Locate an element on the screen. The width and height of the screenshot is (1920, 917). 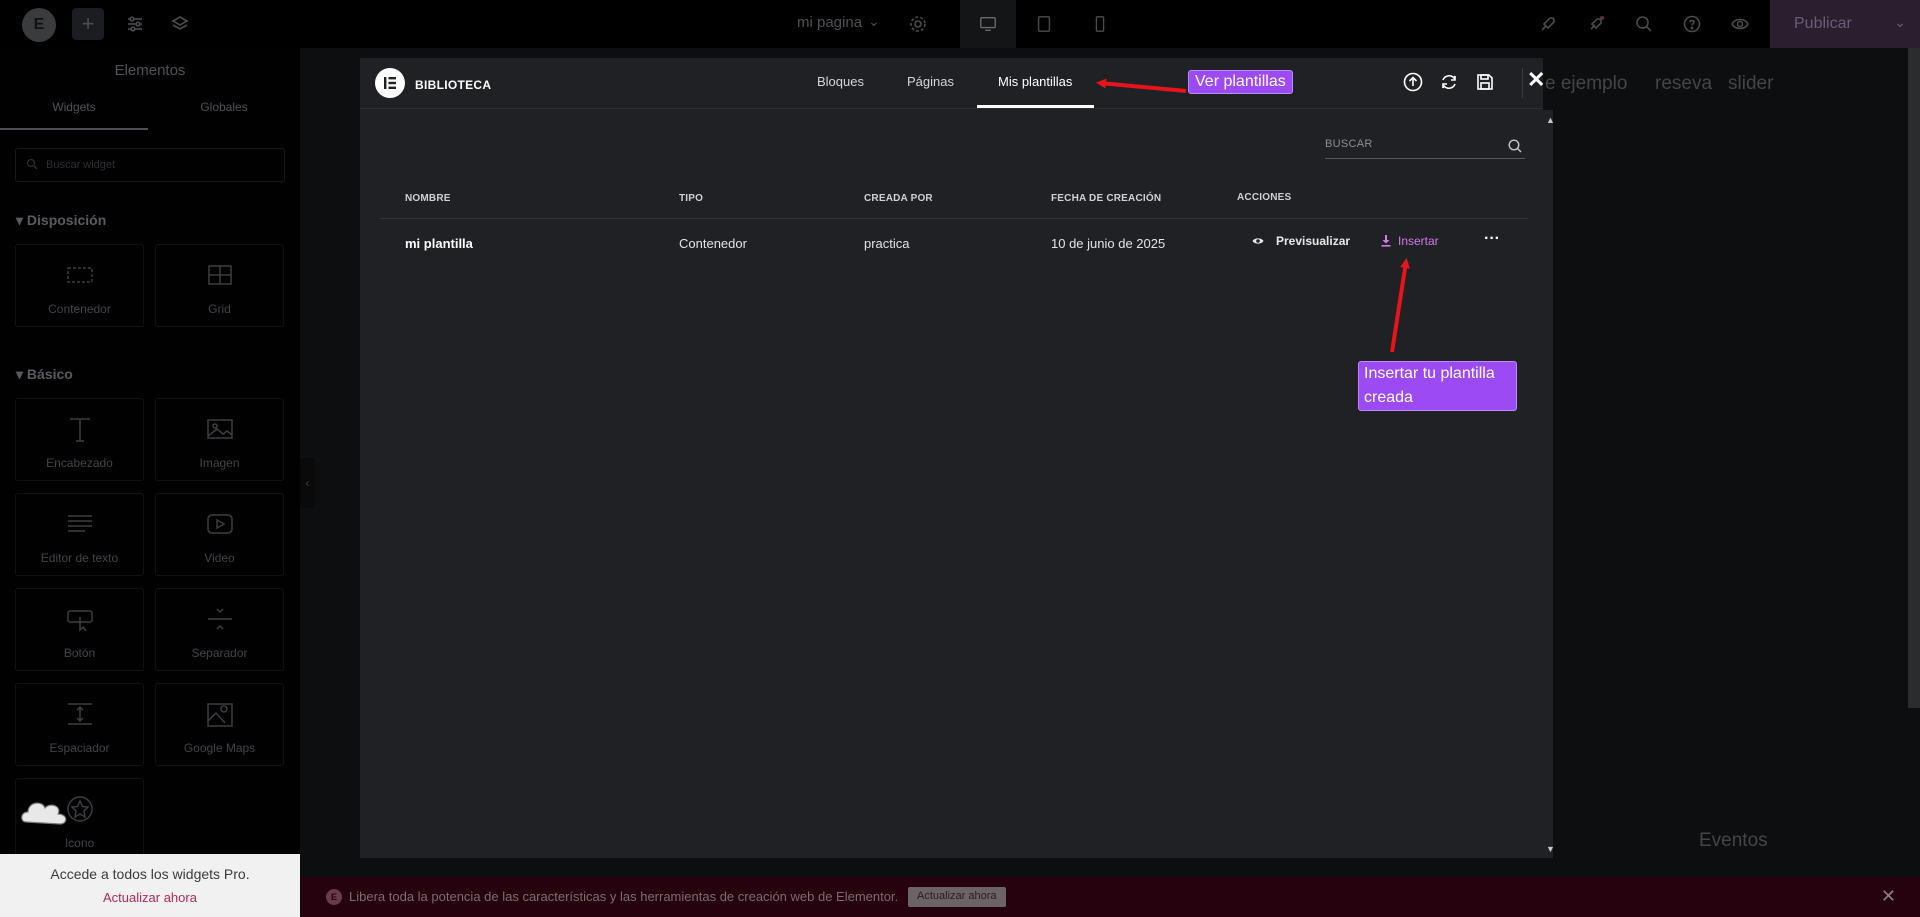
category-label: Disposición is located at coordinates (66, 220).